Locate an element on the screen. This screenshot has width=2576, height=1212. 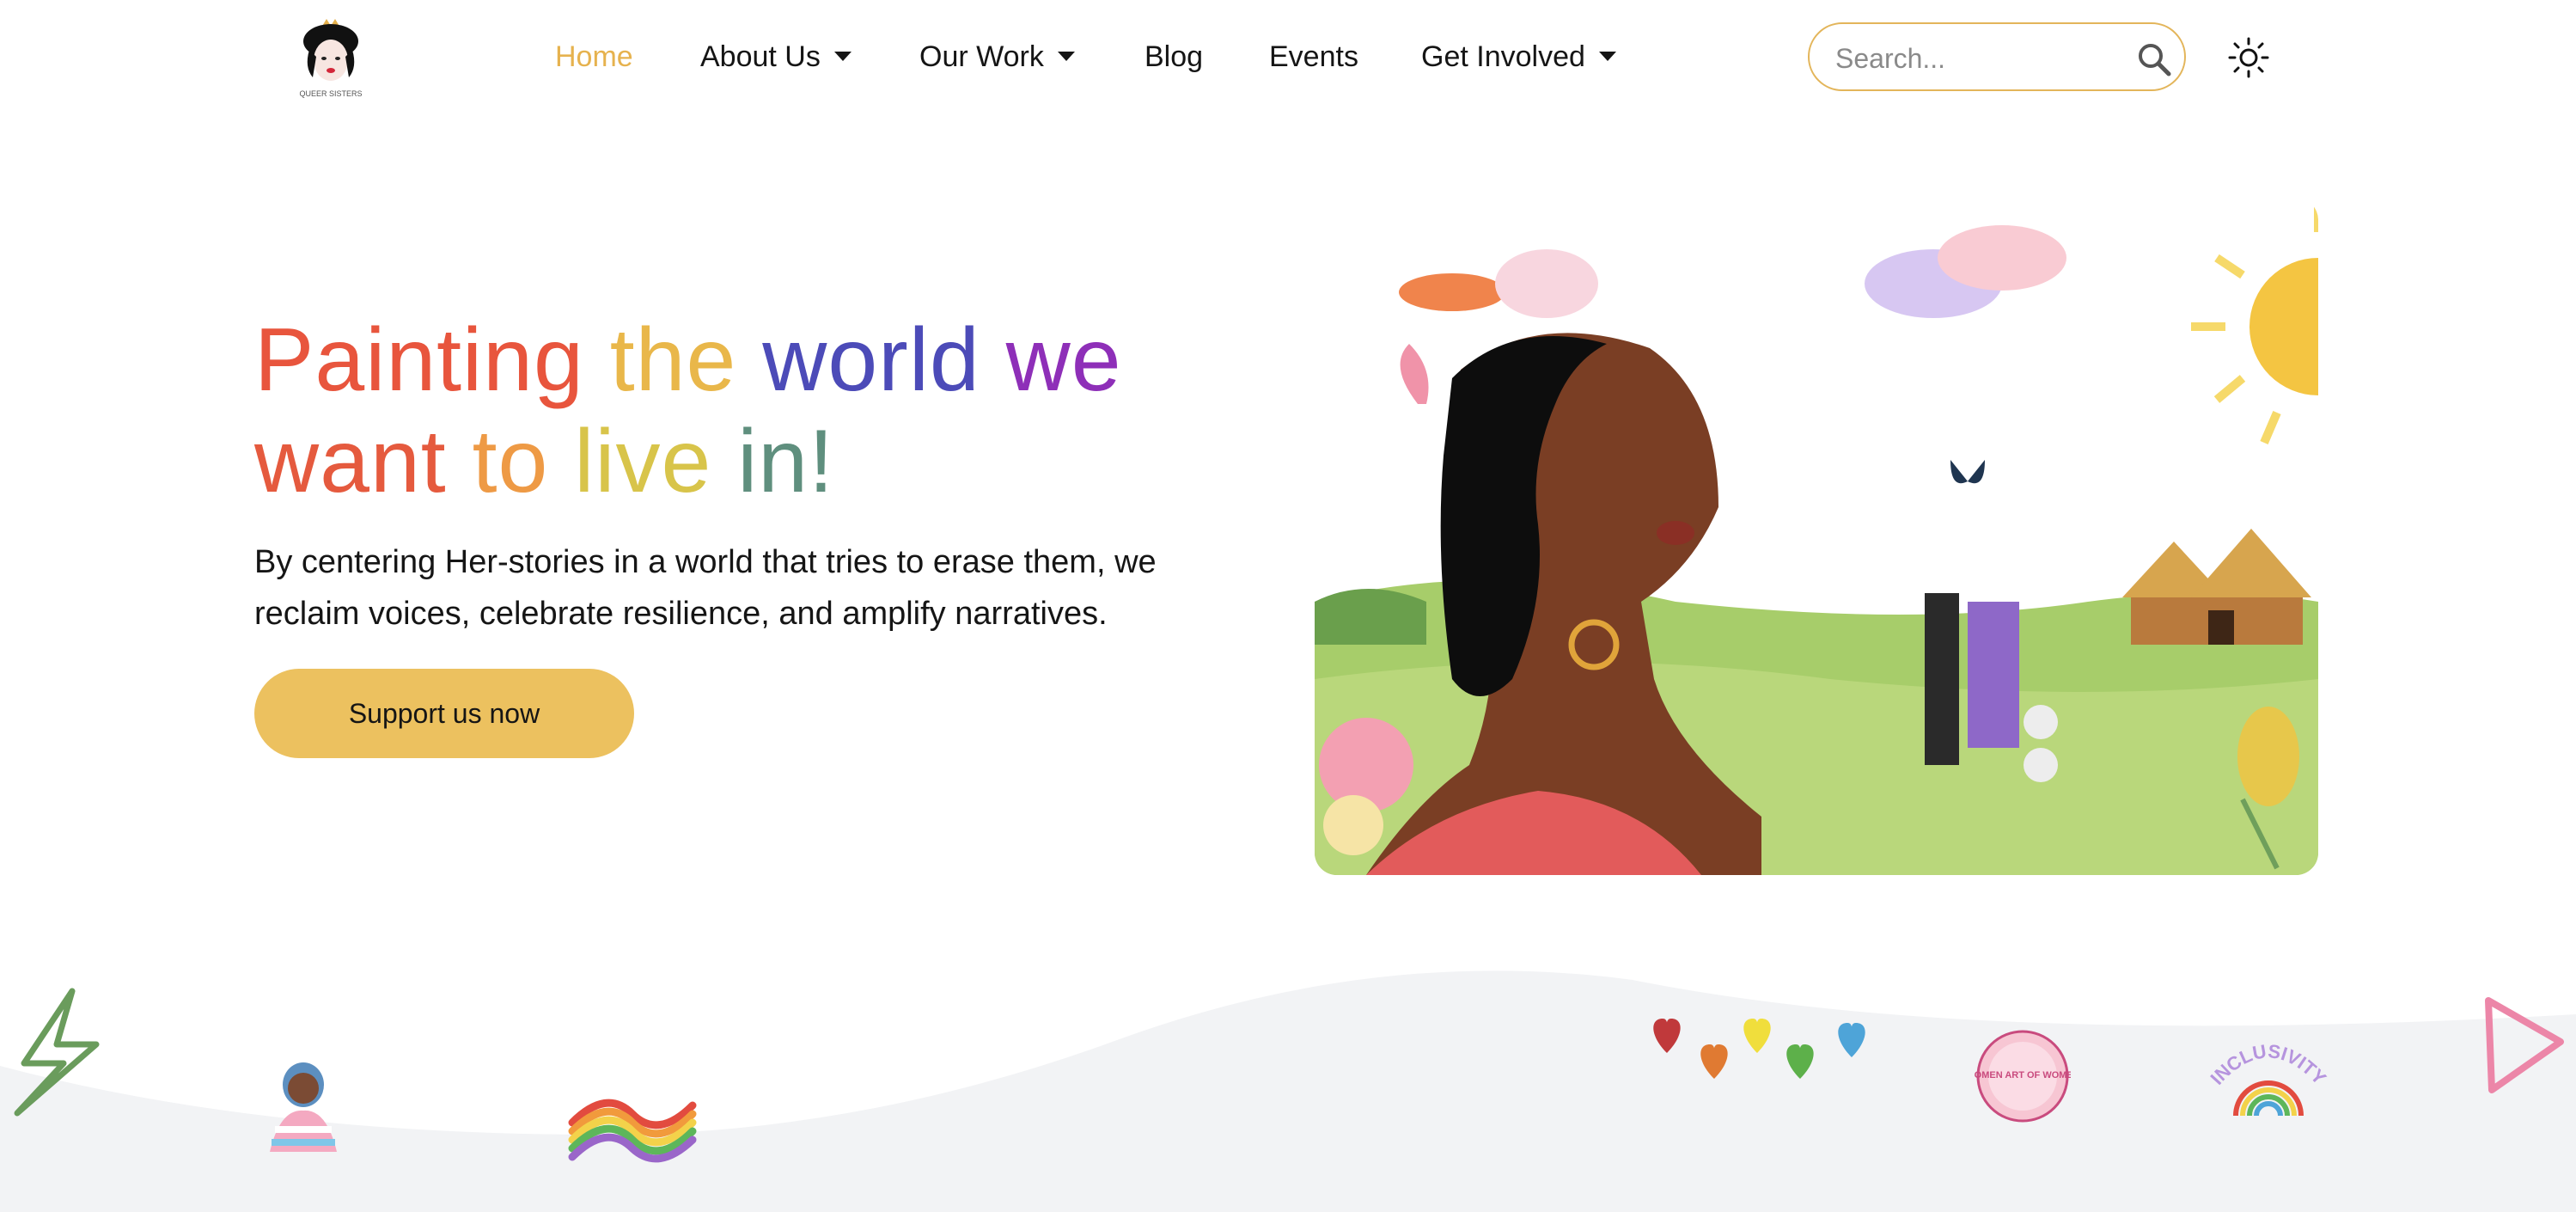
nav-home-label: Home is located at coordinates (594, 56).